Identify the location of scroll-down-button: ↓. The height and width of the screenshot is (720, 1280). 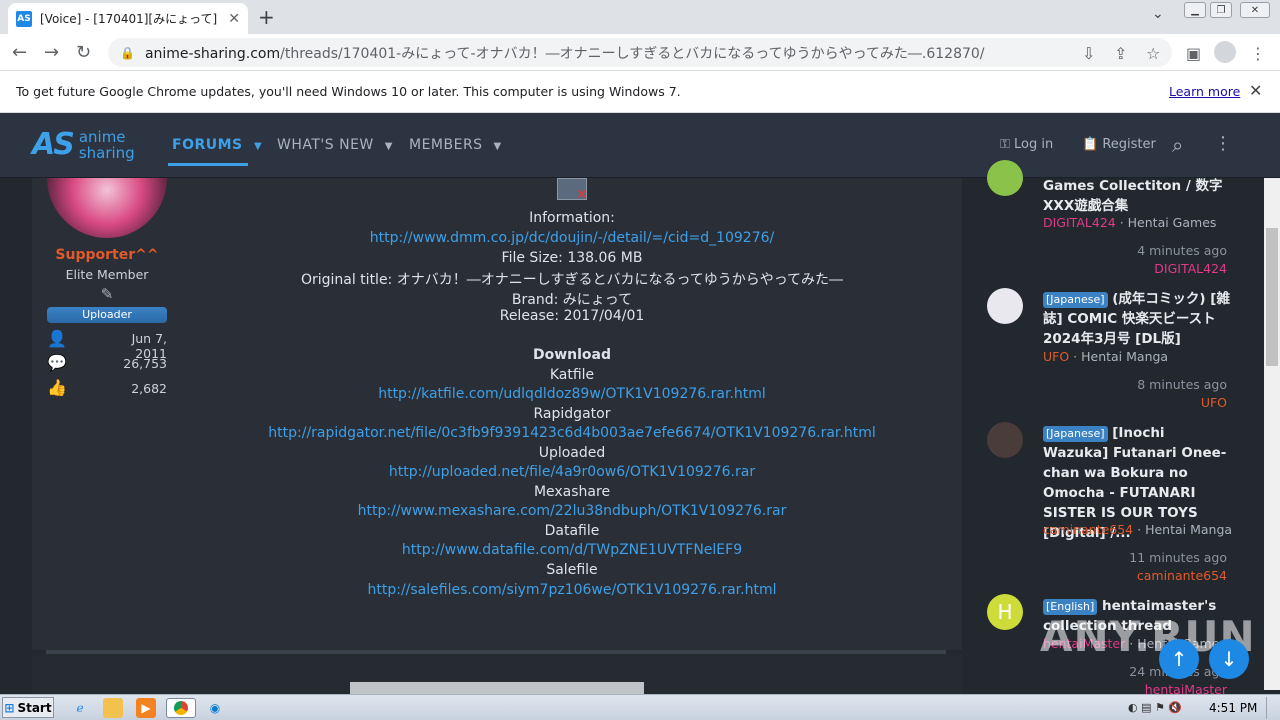
(1229, 659).